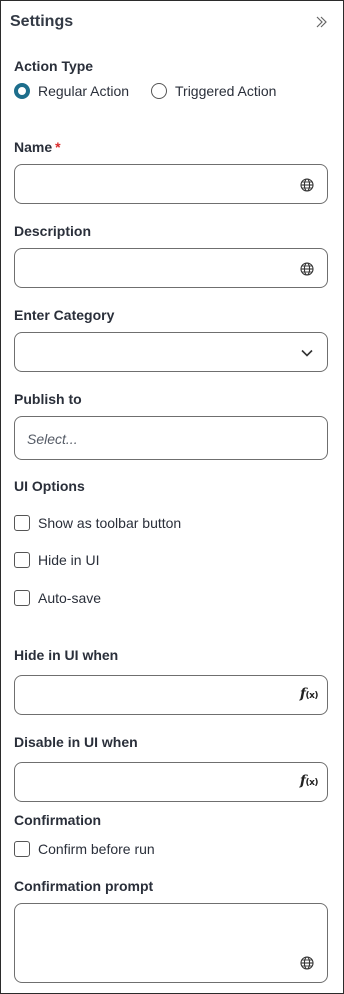  What do you see at coordinates (70, 598) in the screenshot?
I see `checkbox-label: Auto-save` at bounding box center [70, 598].